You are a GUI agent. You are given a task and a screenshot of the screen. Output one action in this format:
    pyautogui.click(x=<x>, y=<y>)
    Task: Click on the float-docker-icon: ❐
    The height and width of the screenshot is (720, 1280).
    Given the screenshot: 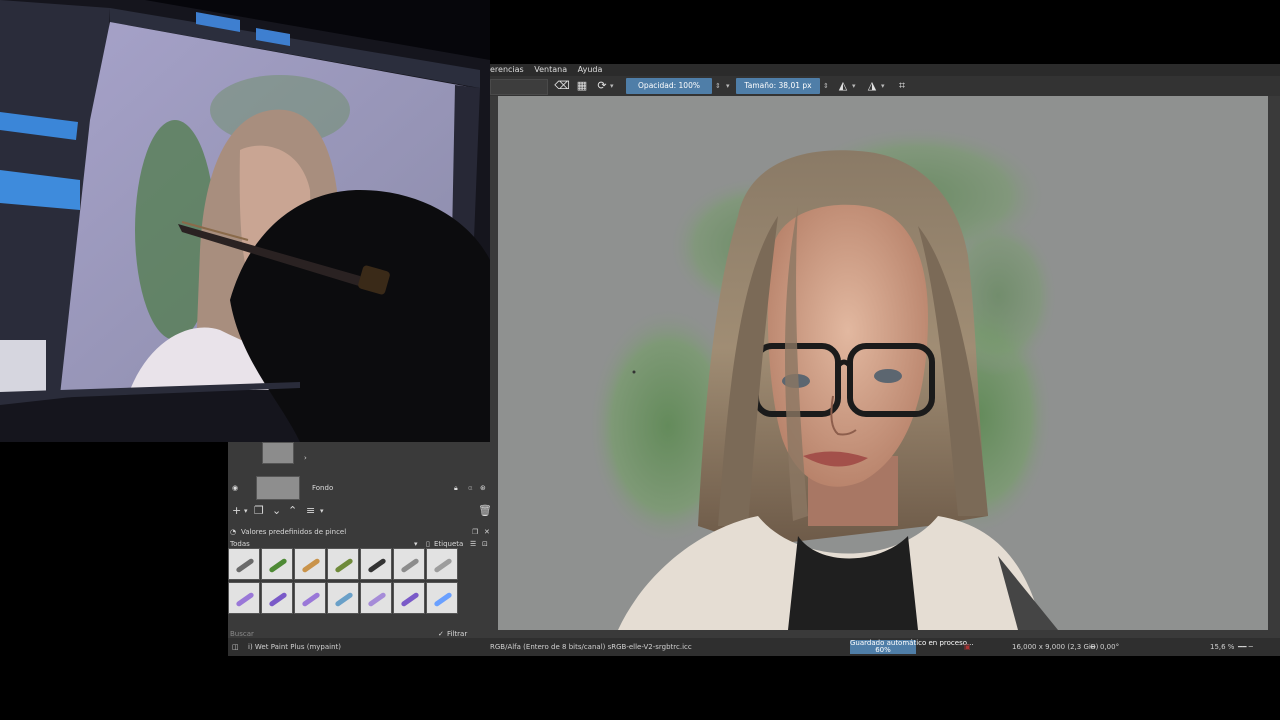 What is the action you would take?
    pyautogui.click(x=475, y=532)
    